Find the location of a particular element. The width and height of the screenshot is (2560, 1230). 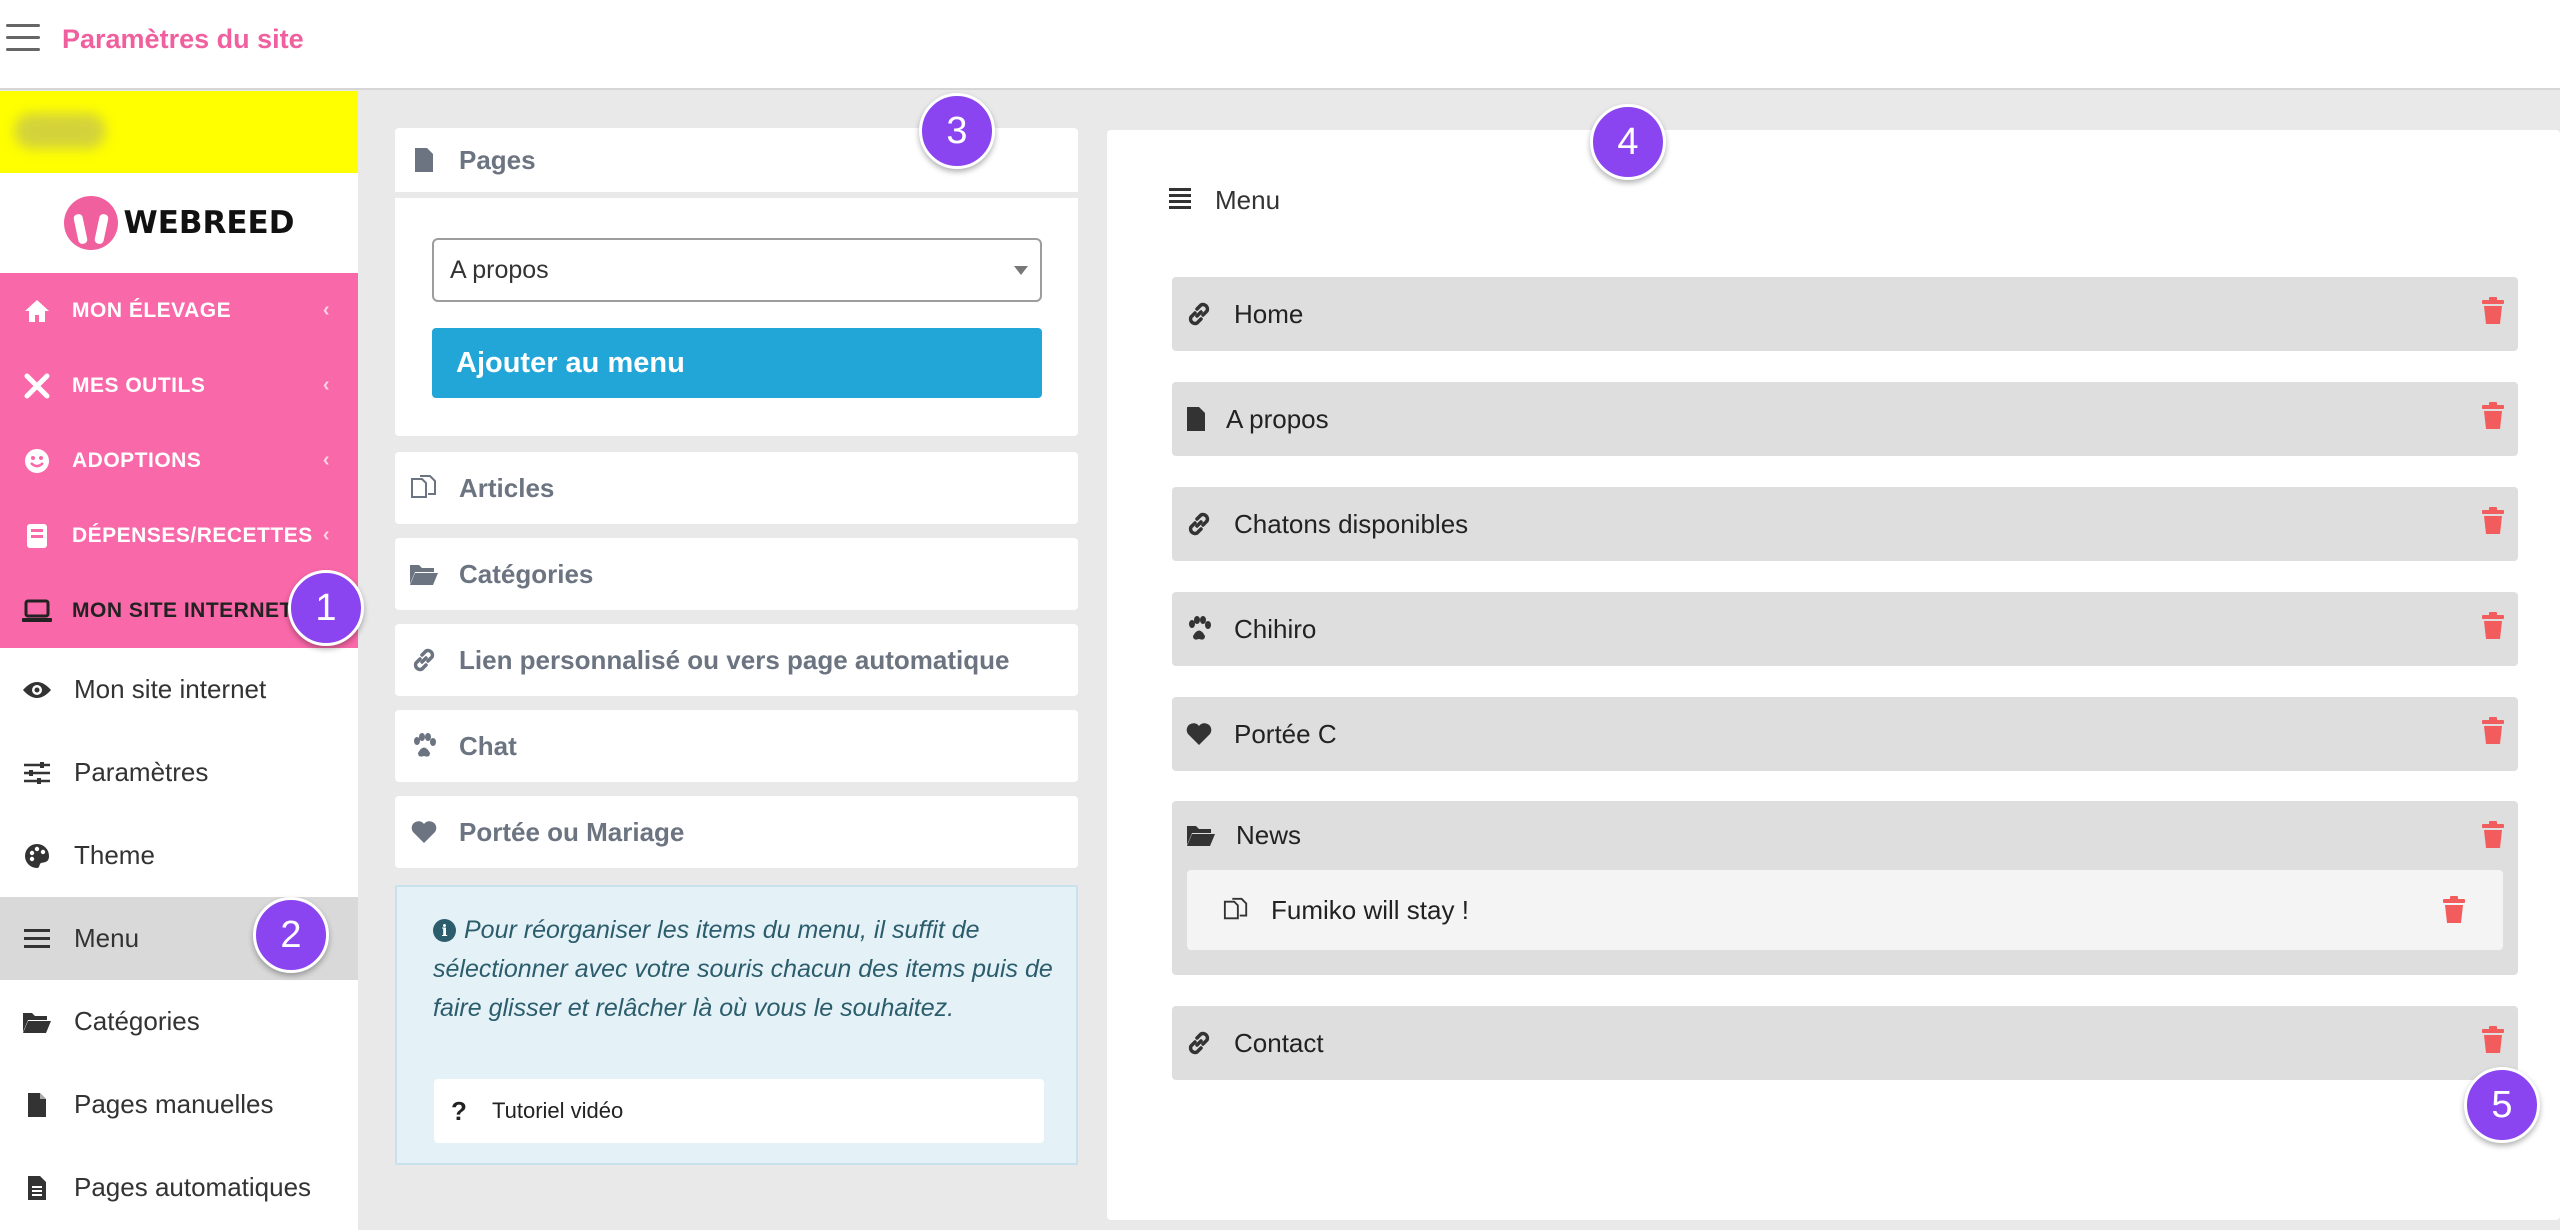

section-label: Articles is located at coordinates (507, 487).